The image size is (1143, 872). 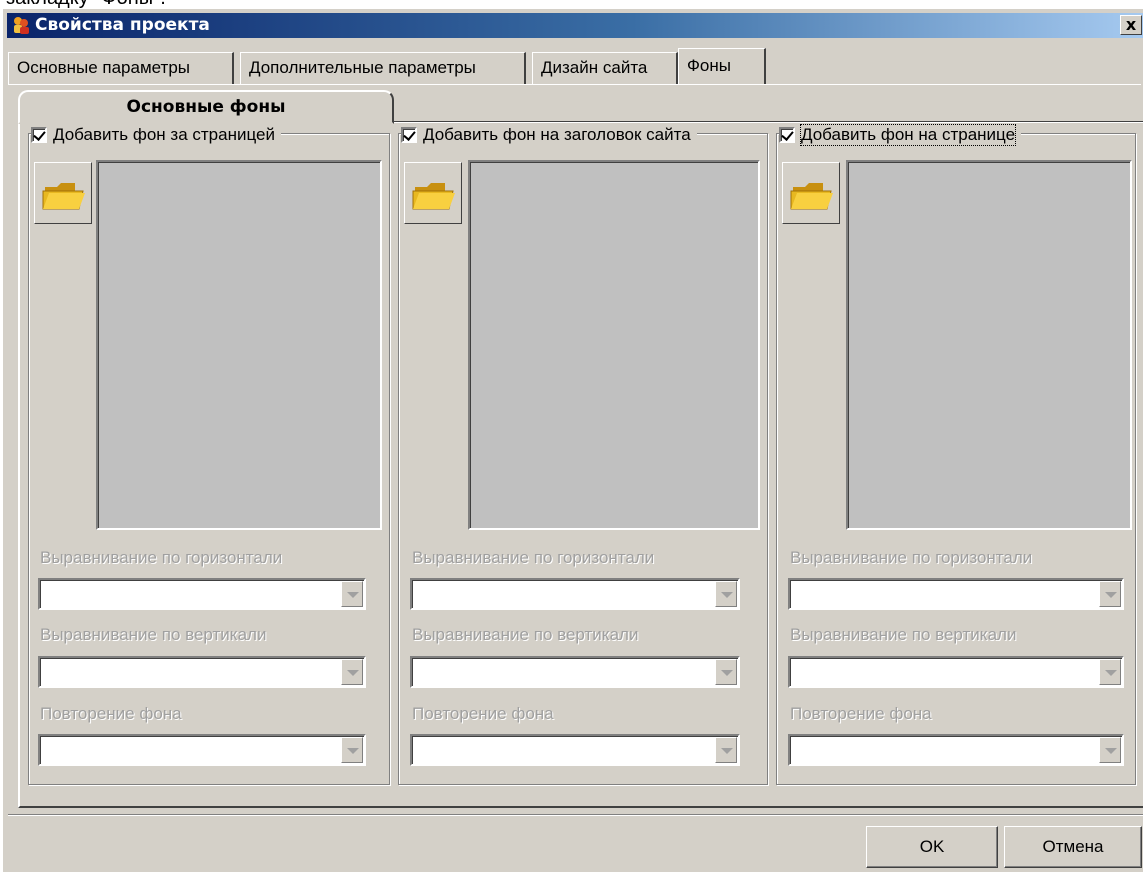 I want to click on tab-basic-params: Основные параметры, so click(x=121, y=68).